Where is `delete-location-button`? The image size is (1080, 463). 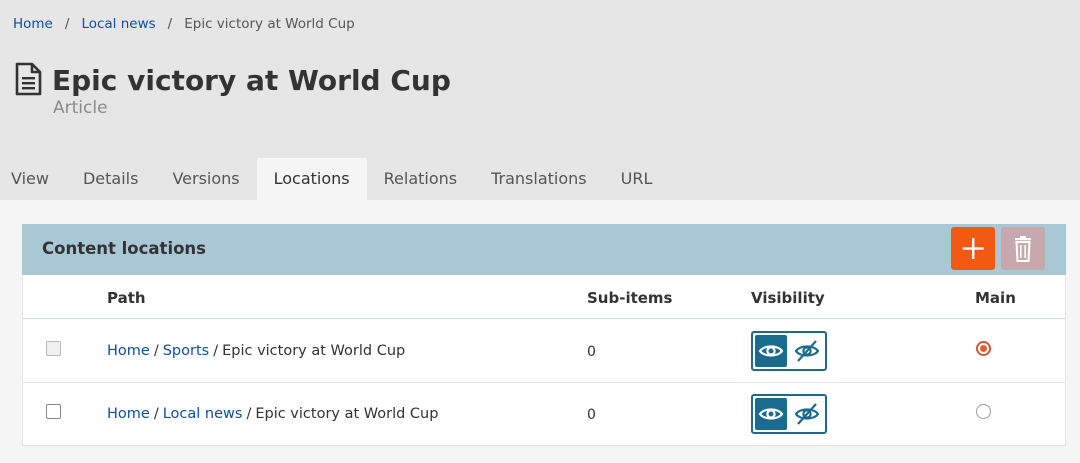 delete-location-button is located at coordinates (1023, 248).